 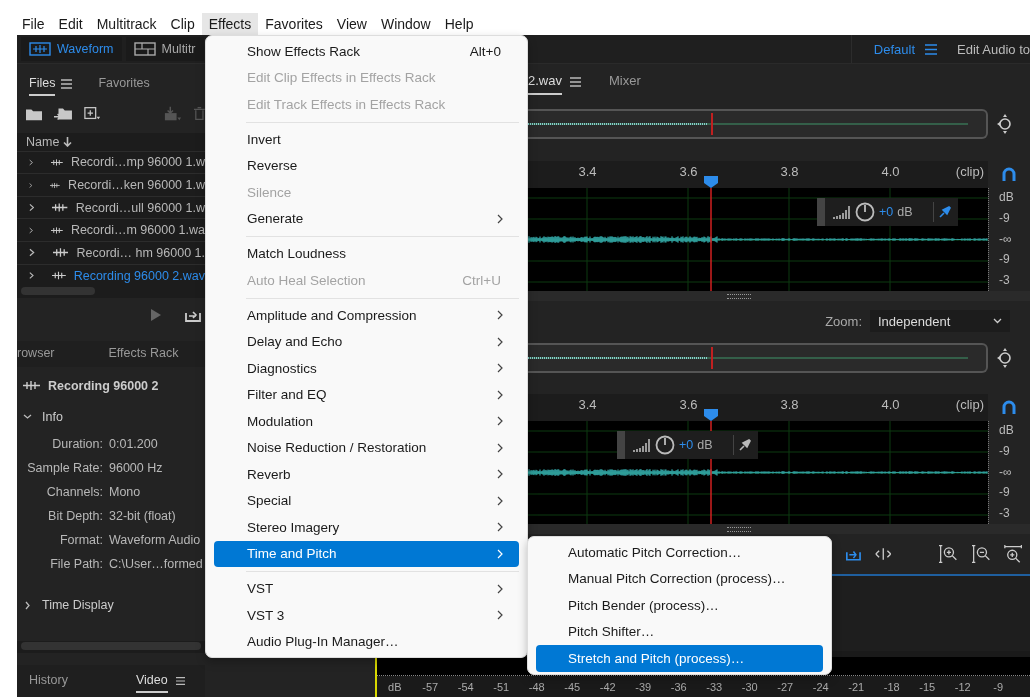 What do you see at coordinates (27, 416) in the screenshot?
I see `collapse-chevron-icon` at bounding box center [27, 416].